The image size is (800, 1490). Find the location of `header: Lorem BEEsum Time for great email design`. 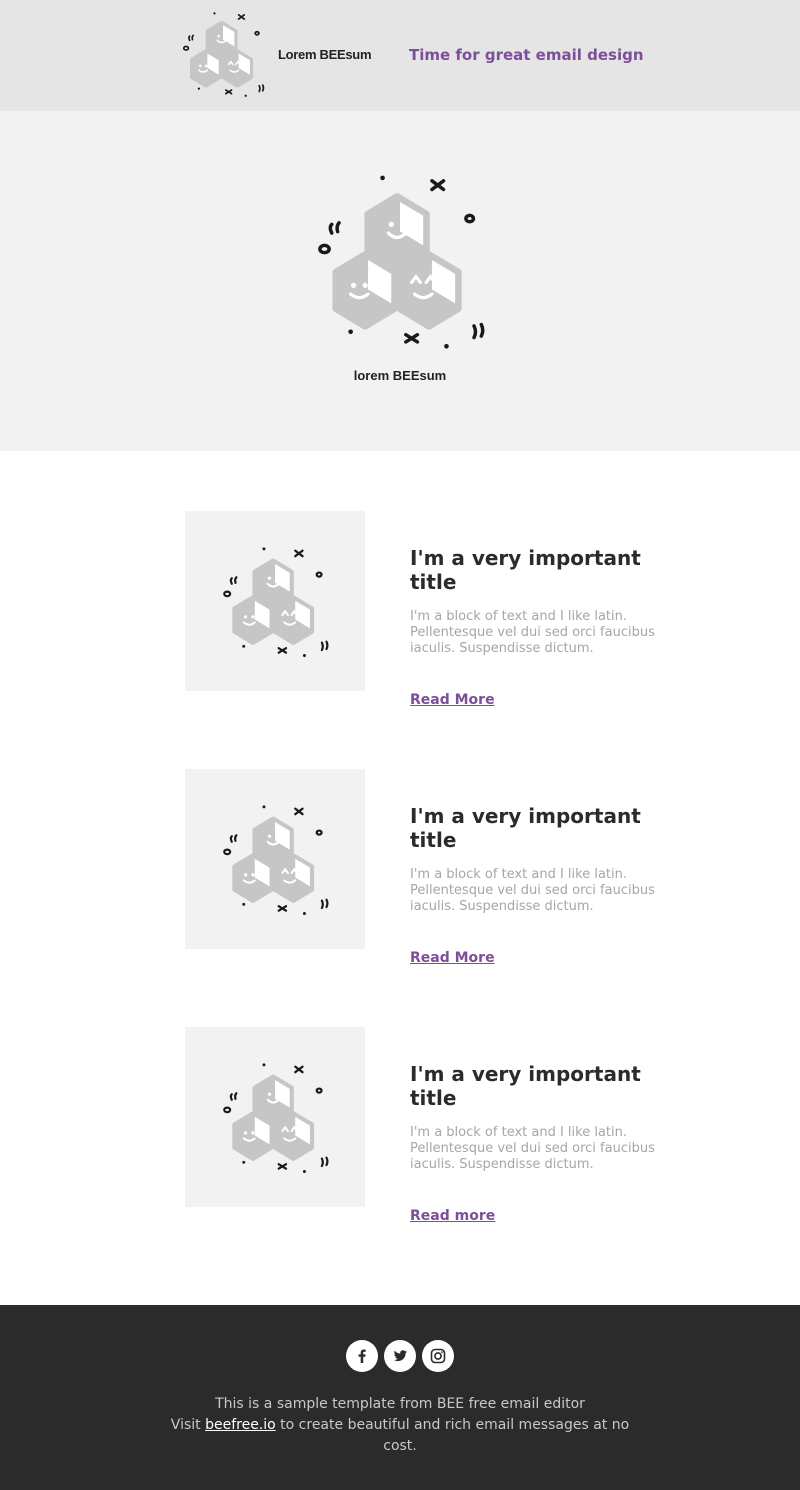

header: Lorem BEEsum Time for great email design is located at coordinates (400, 55).